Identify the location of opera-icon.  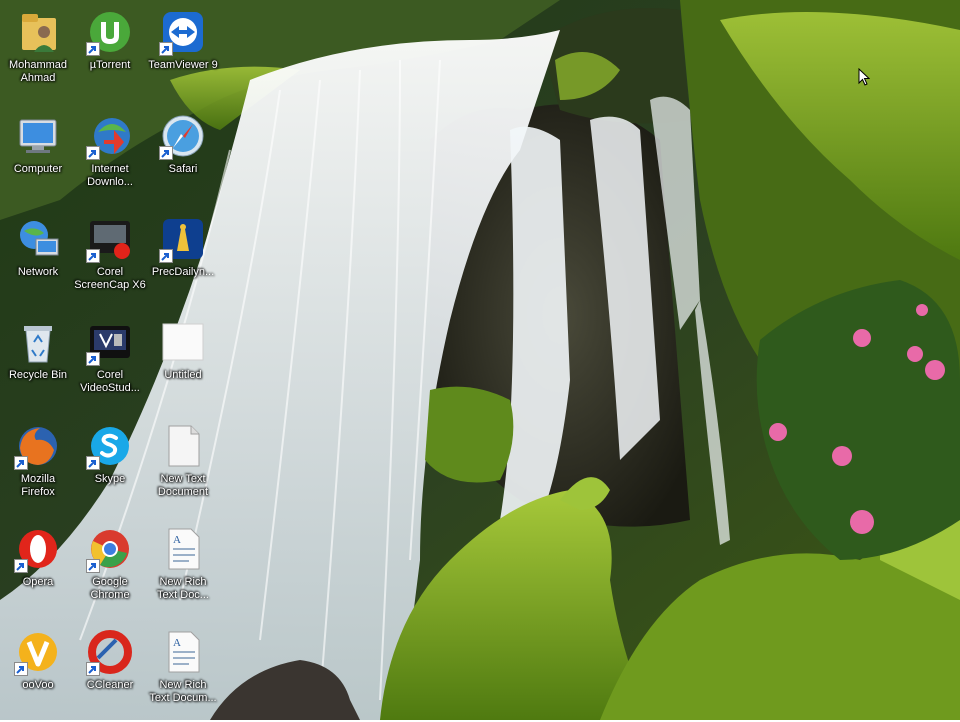
(38, 549).